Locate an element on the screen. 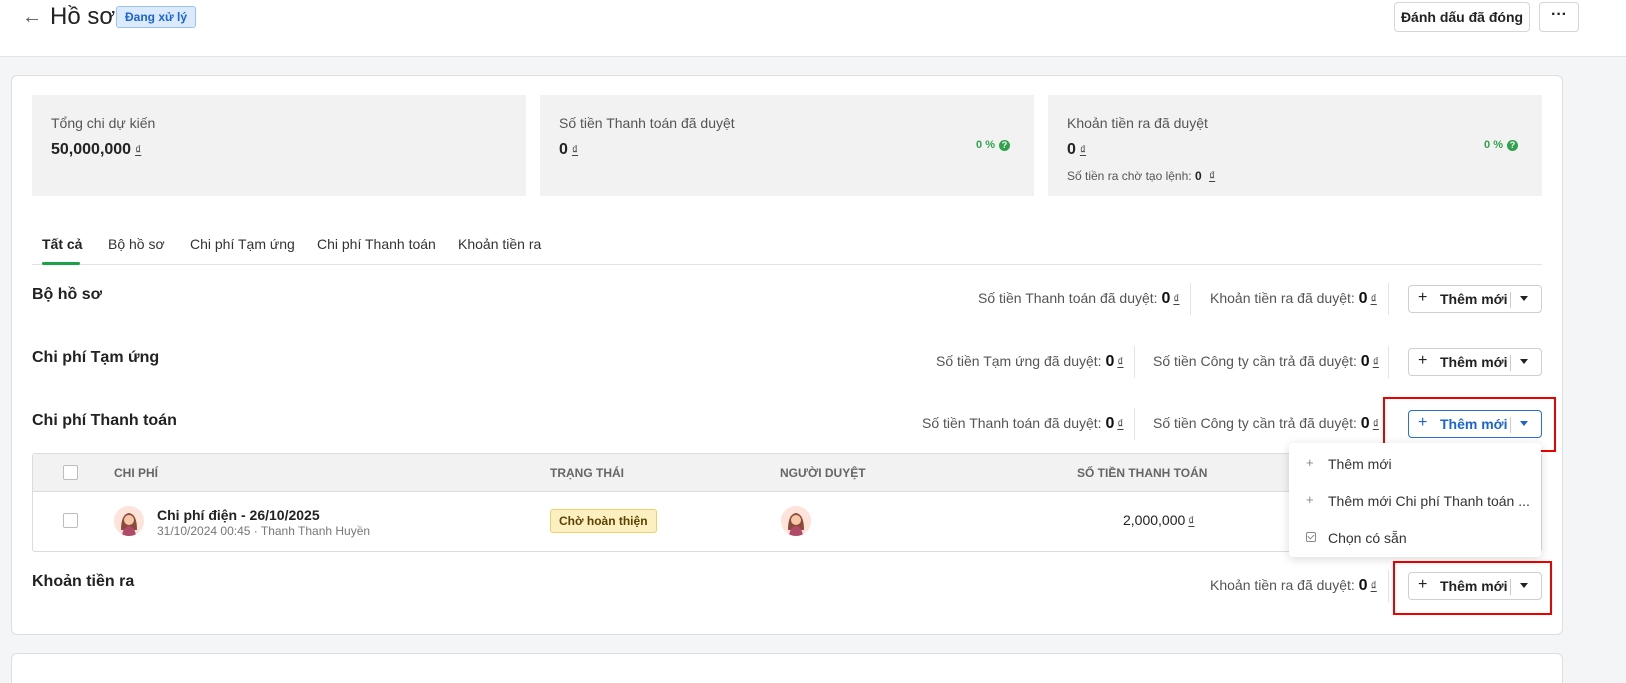  stat-payment-approved: Số tiền Thanh toán đã duyệt 0 ₫ 0 %? is located at coordinates (787, 145).